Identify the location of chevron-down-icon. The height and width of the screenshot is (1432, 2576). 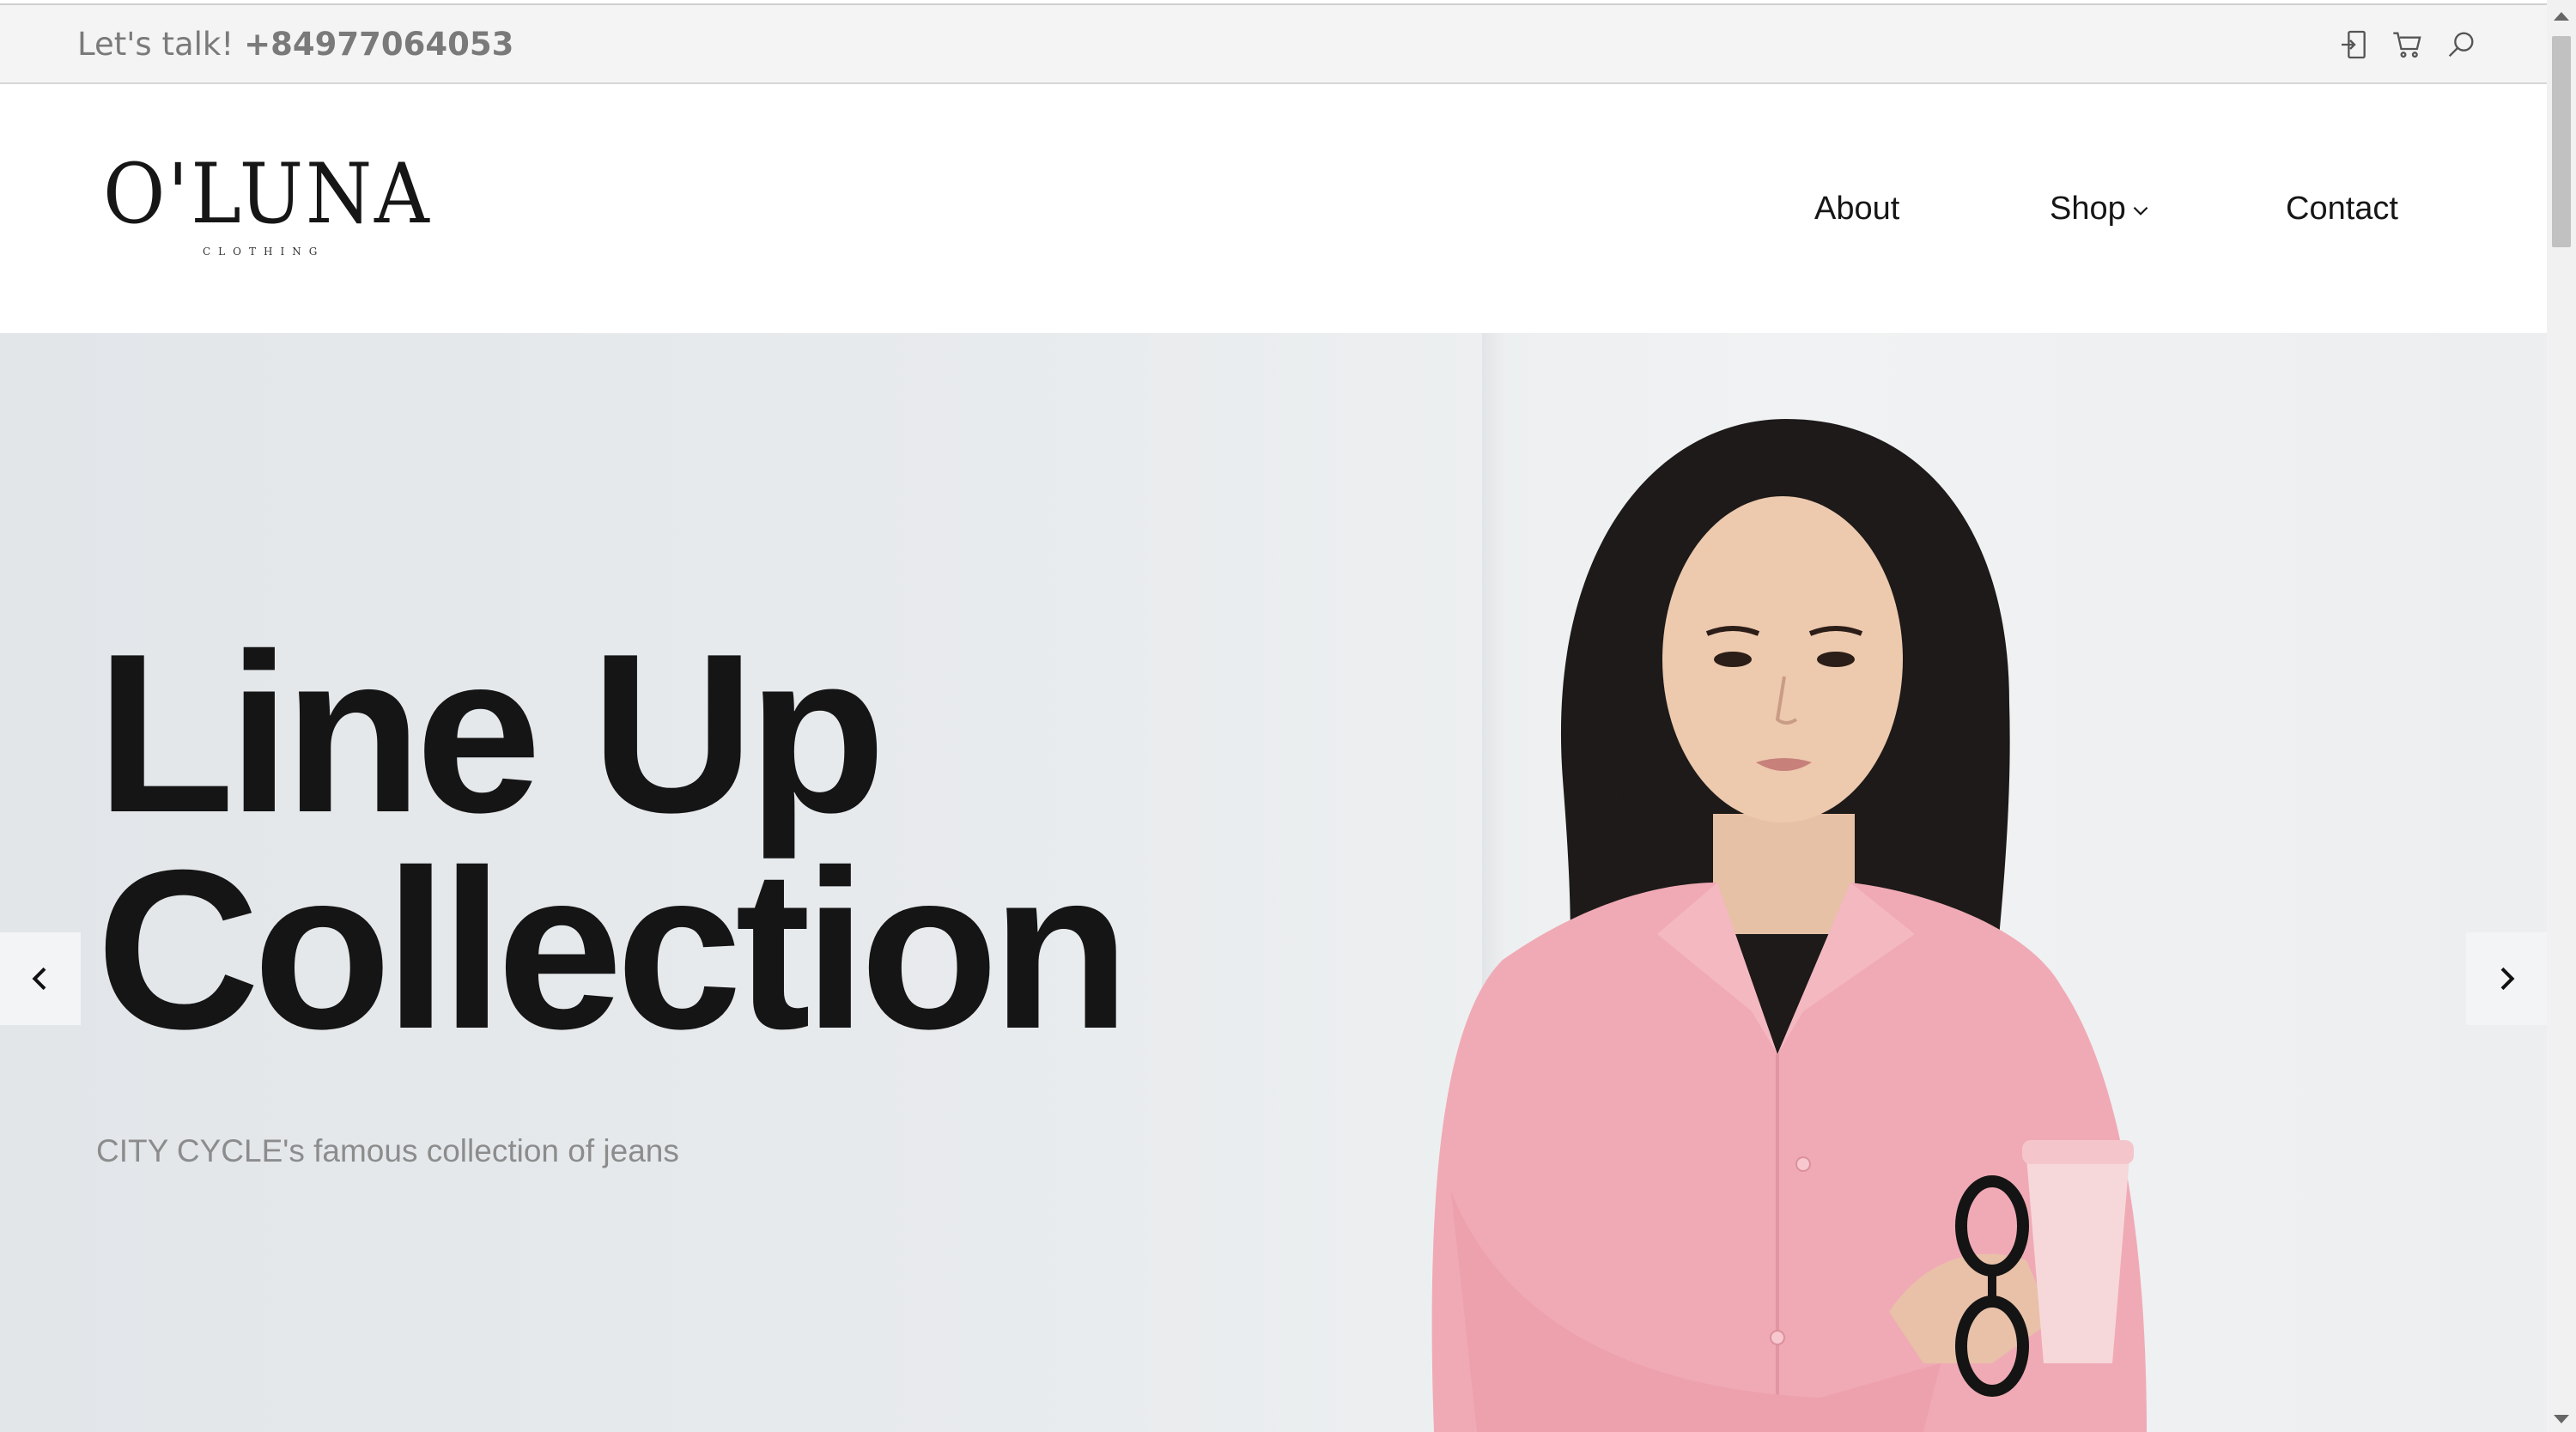
(2141, 210).